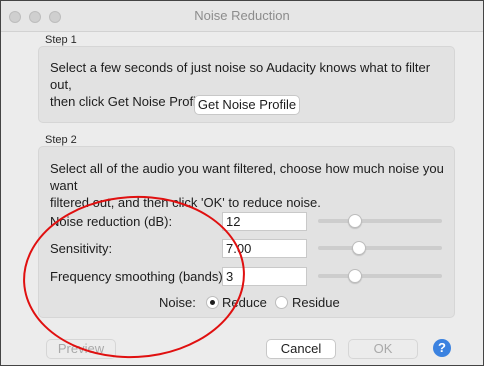  I want to click on step1-label: Step 1, so click(61, 40).